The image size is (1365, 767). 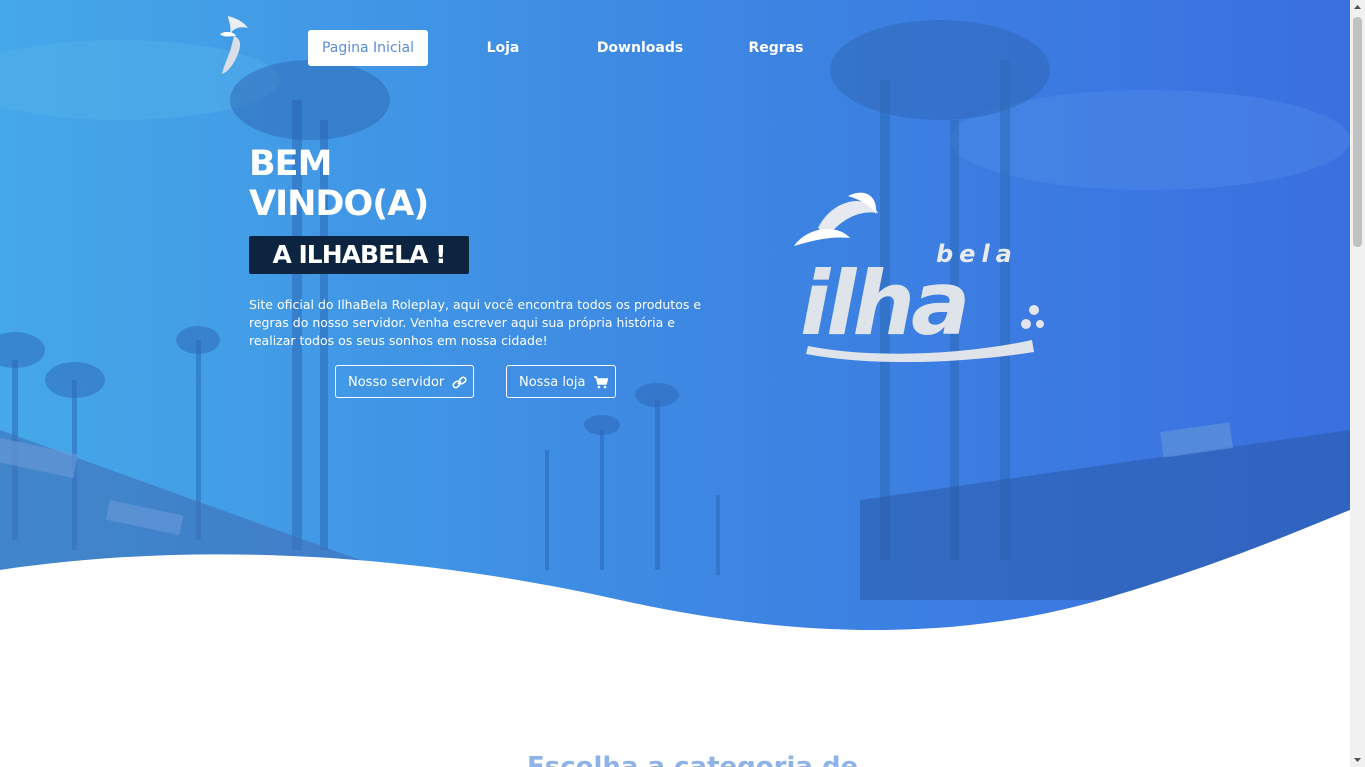 What do you see at coordinates (776, 48) in the screenshot?
I see `nav-item-regras: Regras` at bounding box center [776, 48].